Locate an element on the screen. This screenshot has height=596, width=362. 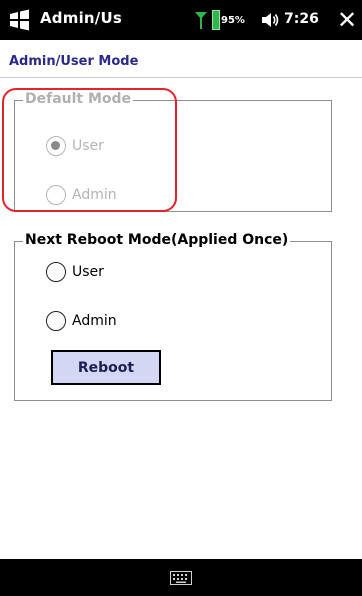
signal-icon is located at coordinates (201, 20).